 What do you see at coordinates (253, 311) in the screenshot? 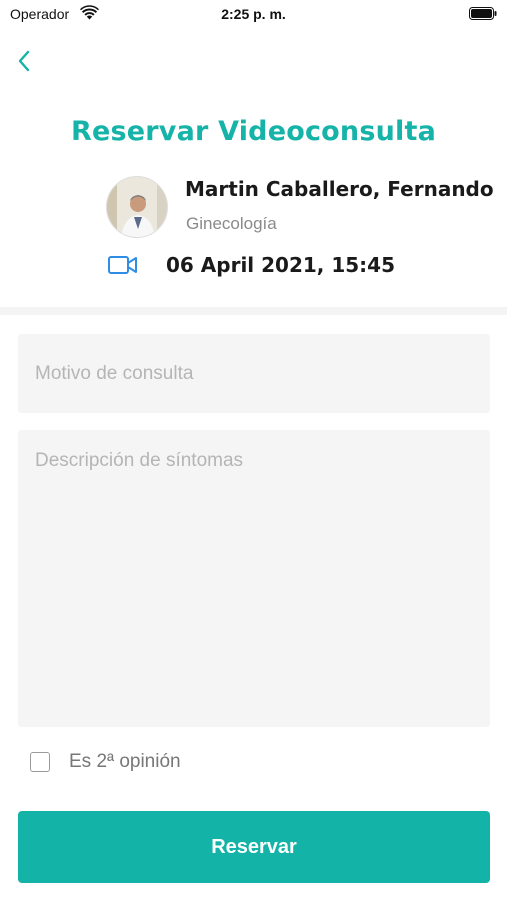
I see `section-divider` at bounding box center [253, 311].